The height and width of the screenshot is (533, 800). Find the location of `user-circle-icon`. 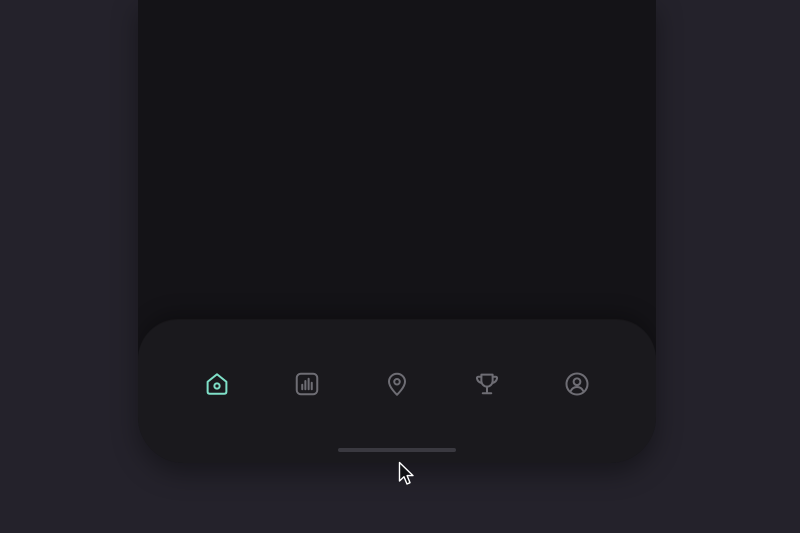

user-circle-icon is located at coordinates (577, 384).